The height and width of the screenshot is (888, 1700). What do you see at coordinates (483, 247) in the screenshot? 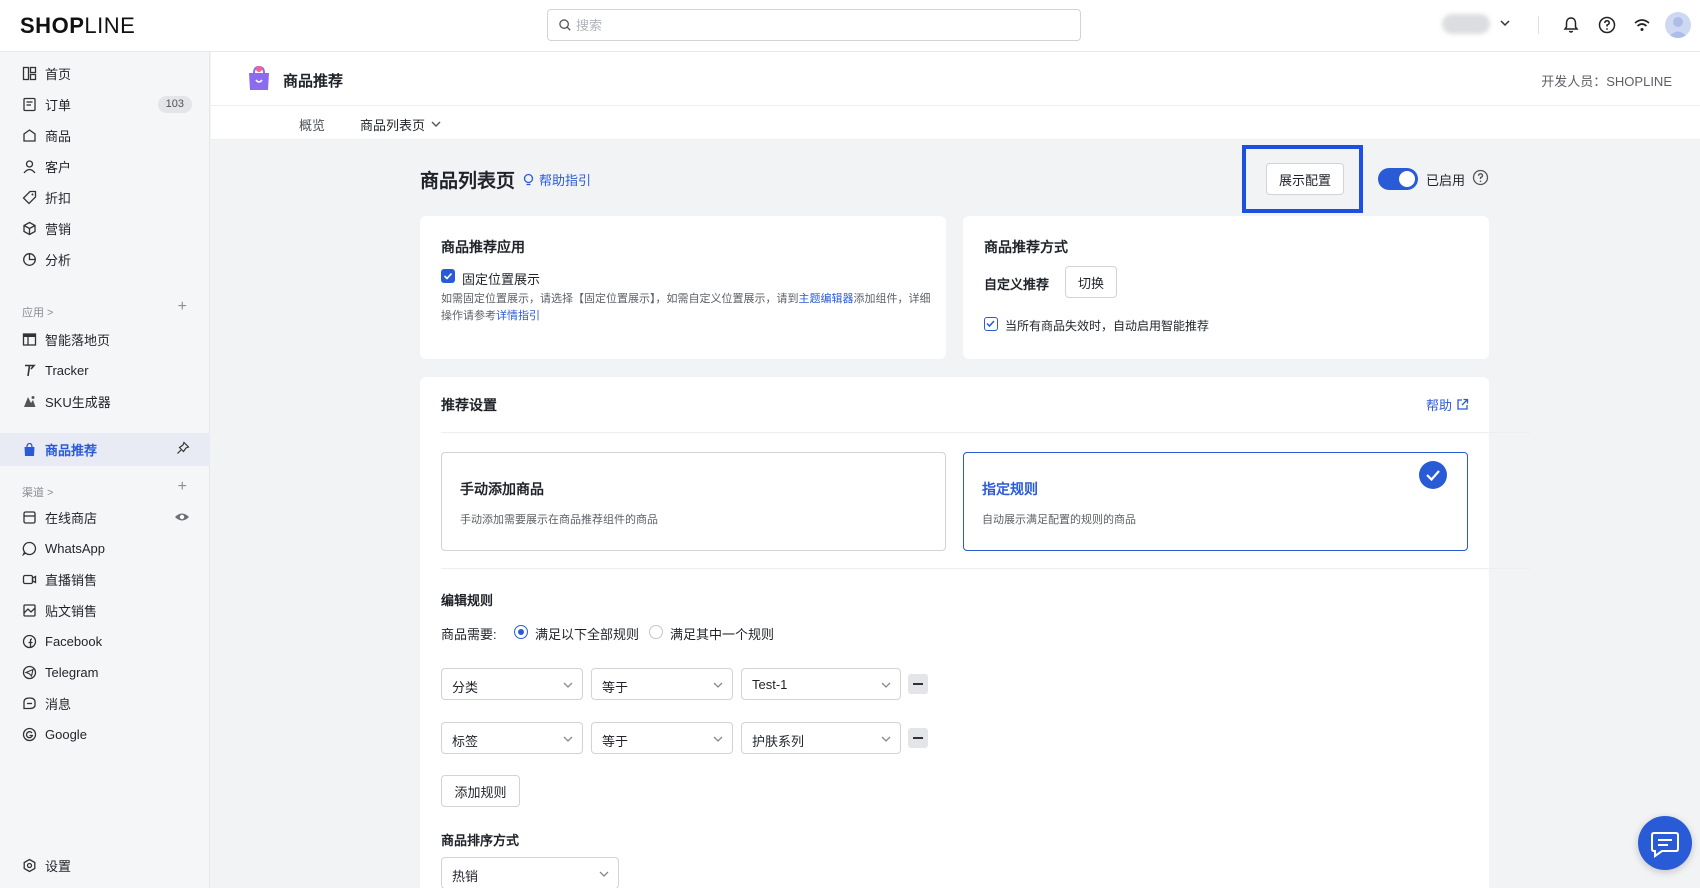
I see `card-title: 商品推荐应用` at bounding box center [483, 247].